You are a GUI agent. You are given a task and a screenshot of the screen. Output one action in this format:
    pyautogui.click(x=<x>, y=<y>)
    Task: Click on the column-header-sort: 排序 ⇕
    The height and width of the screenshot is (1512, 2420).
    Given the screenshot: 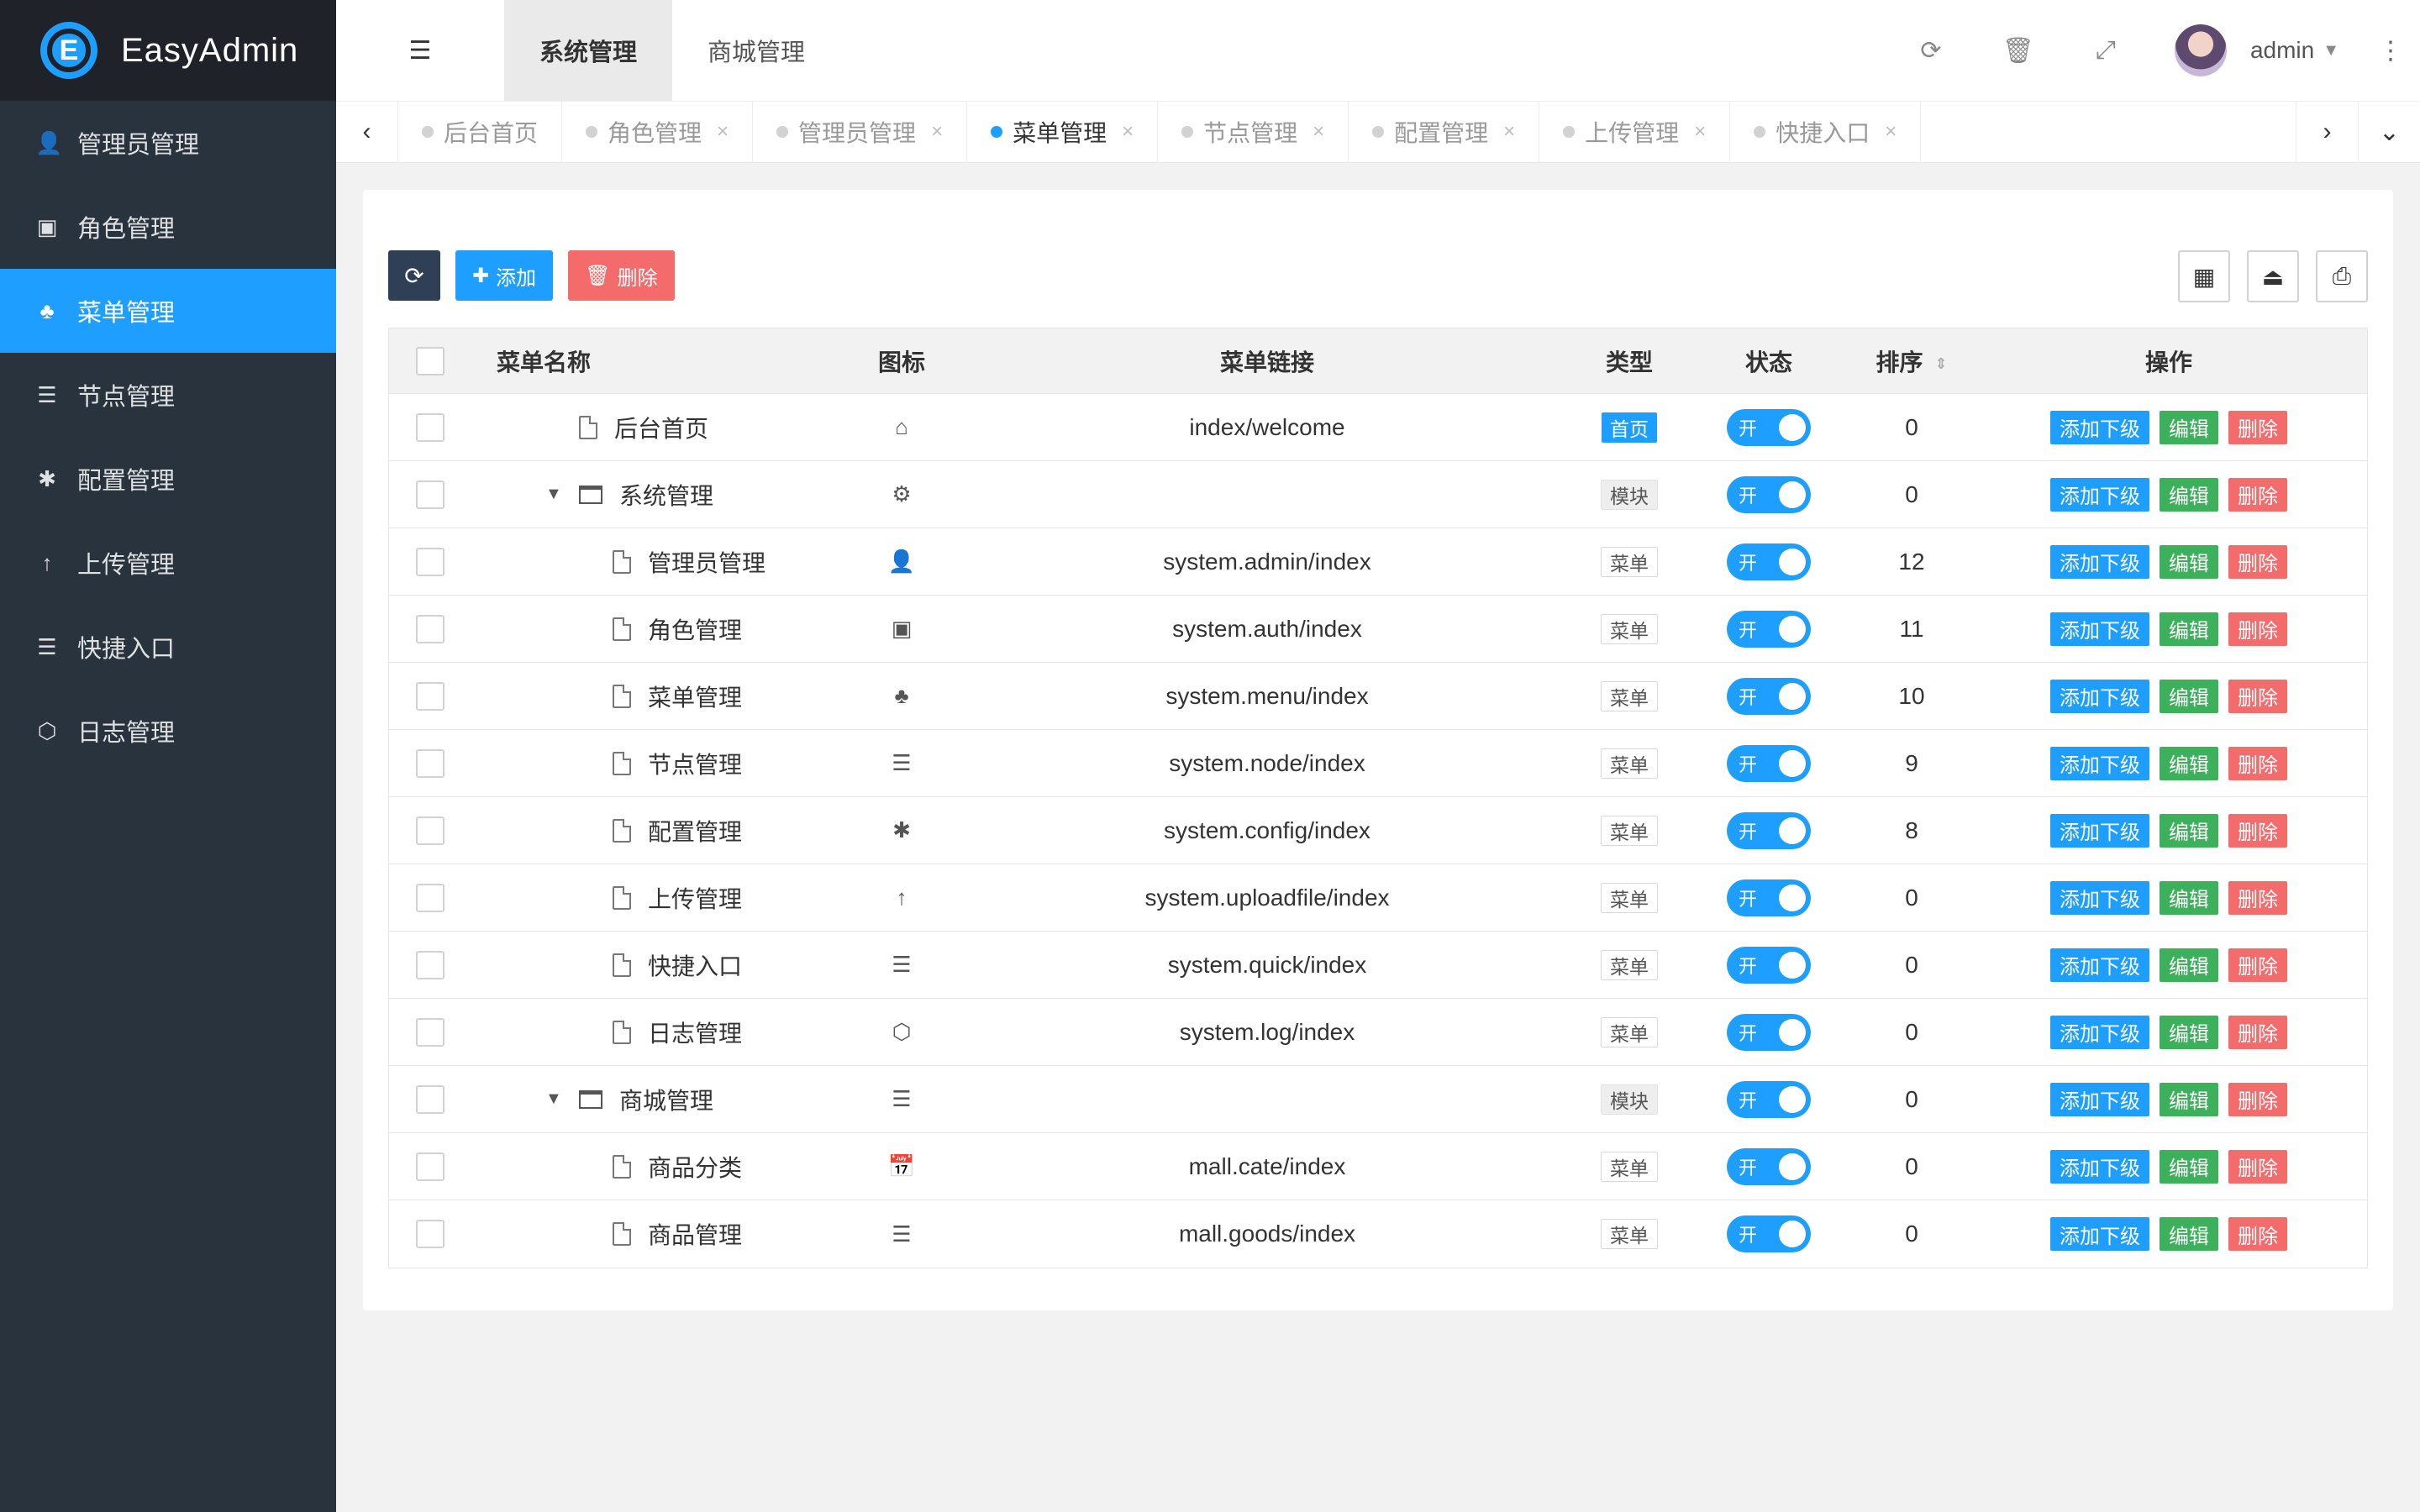 What is the action you would take?
    pyautogui.click(x=1912, y=361)
    